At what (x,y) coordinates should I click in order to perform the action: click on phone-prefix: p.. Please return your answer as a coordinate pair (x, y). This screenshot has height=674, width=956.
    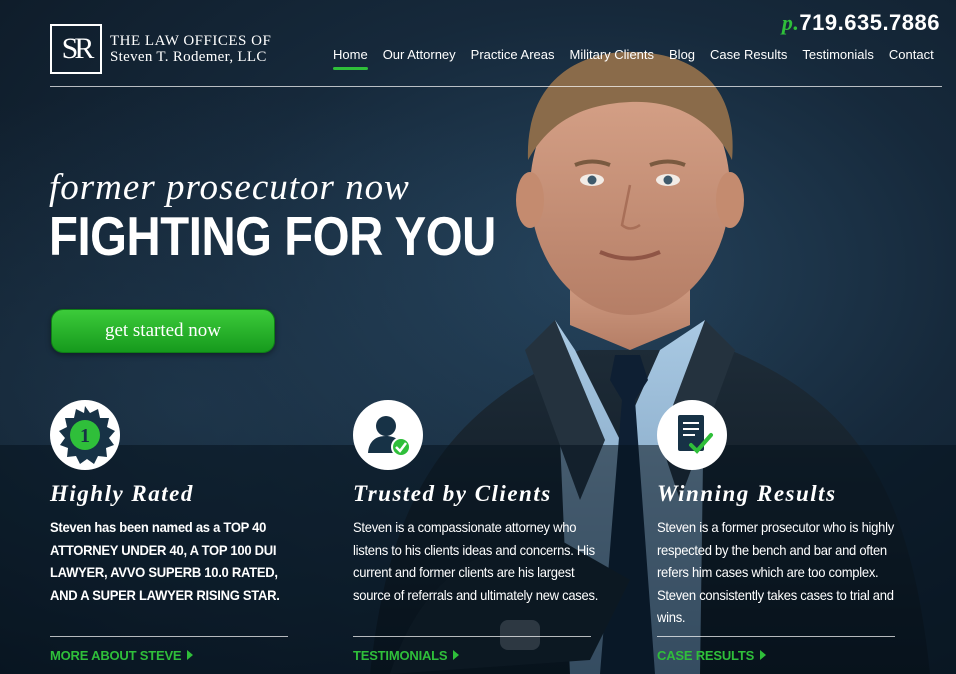
    Looking at the image, I should click on (790, 22).